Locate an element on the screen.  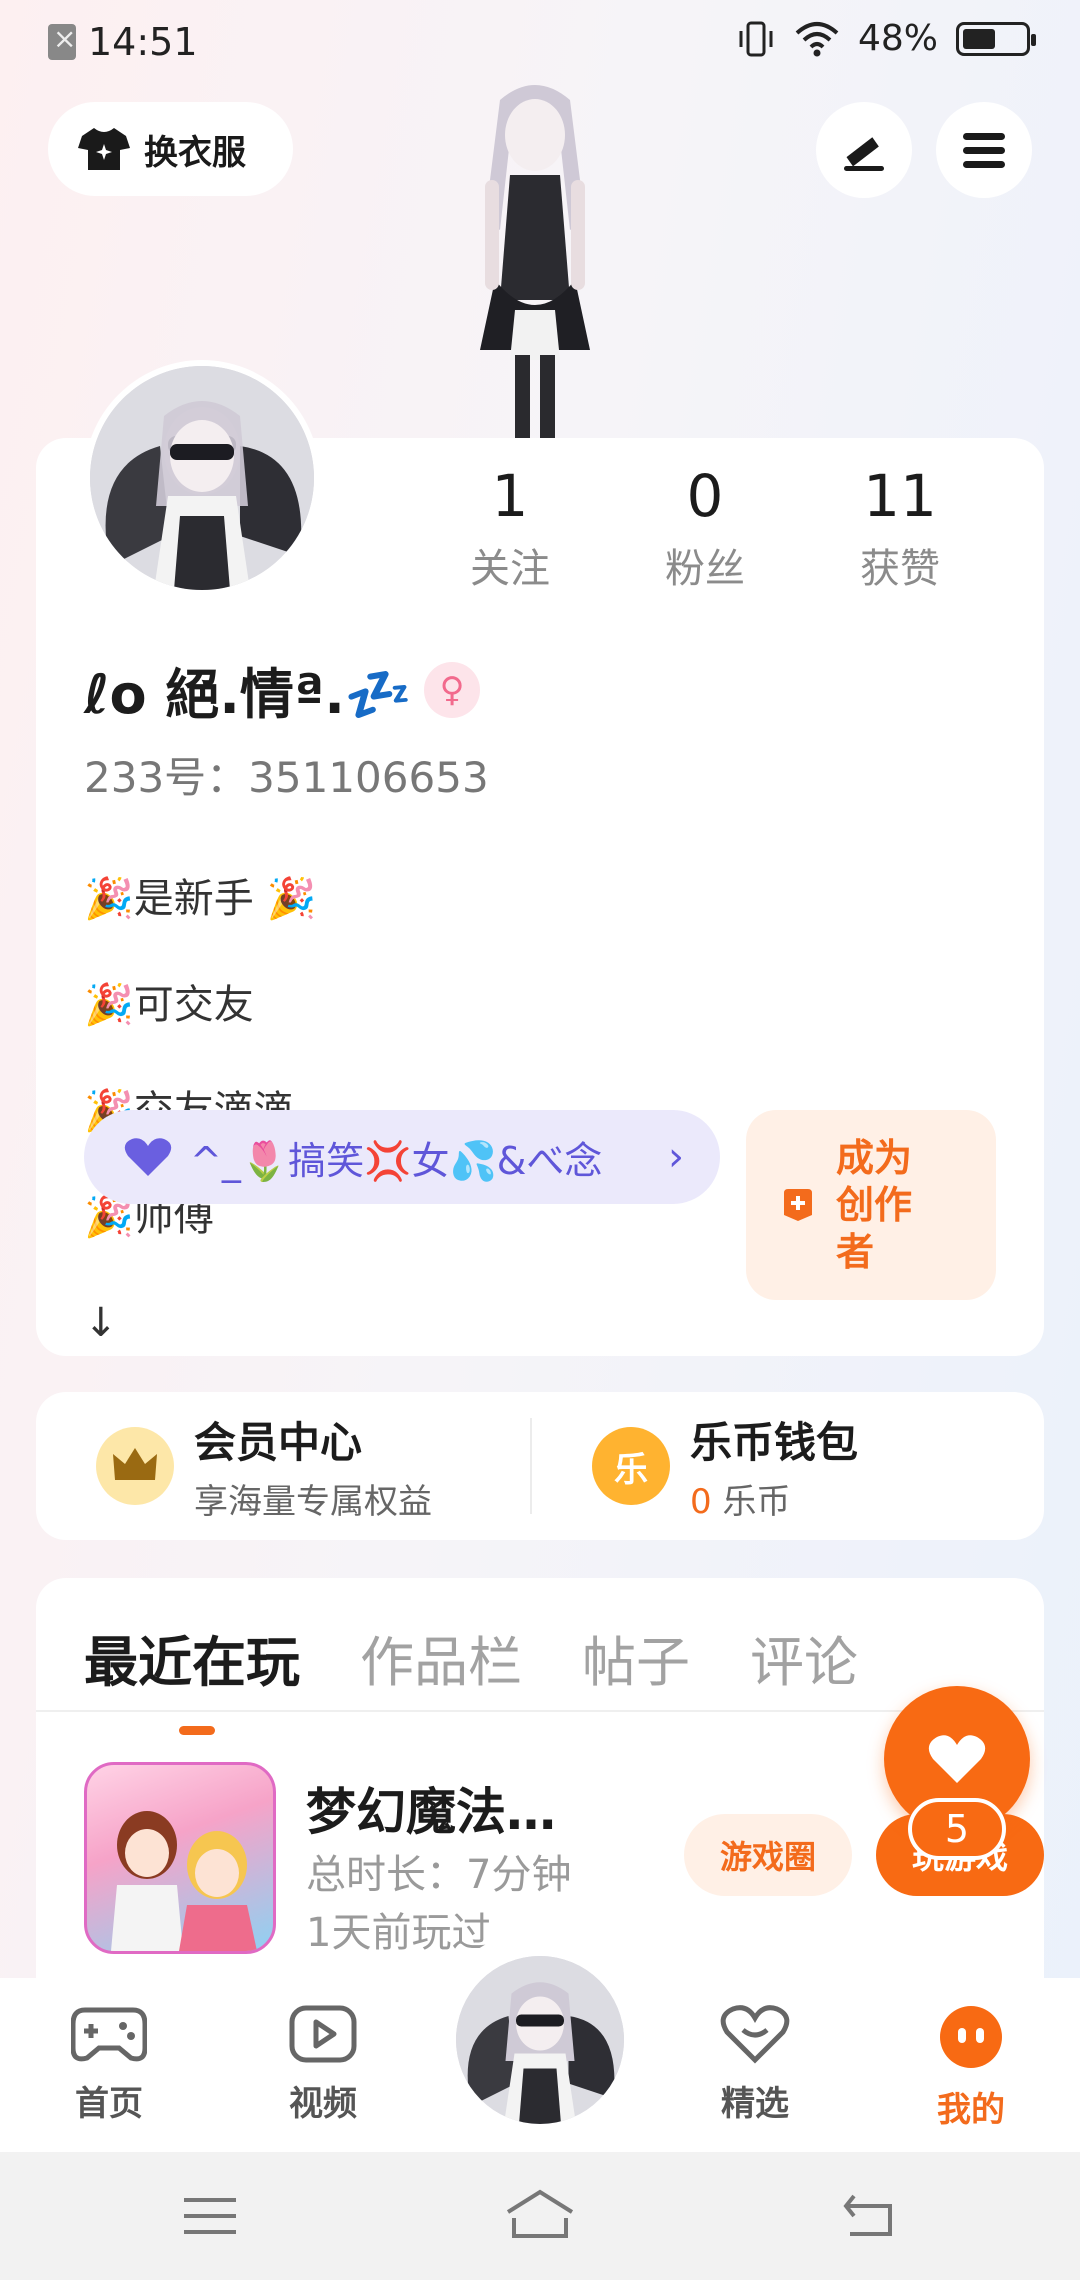
gamepad-icon is located at coordinates (109, 2034).